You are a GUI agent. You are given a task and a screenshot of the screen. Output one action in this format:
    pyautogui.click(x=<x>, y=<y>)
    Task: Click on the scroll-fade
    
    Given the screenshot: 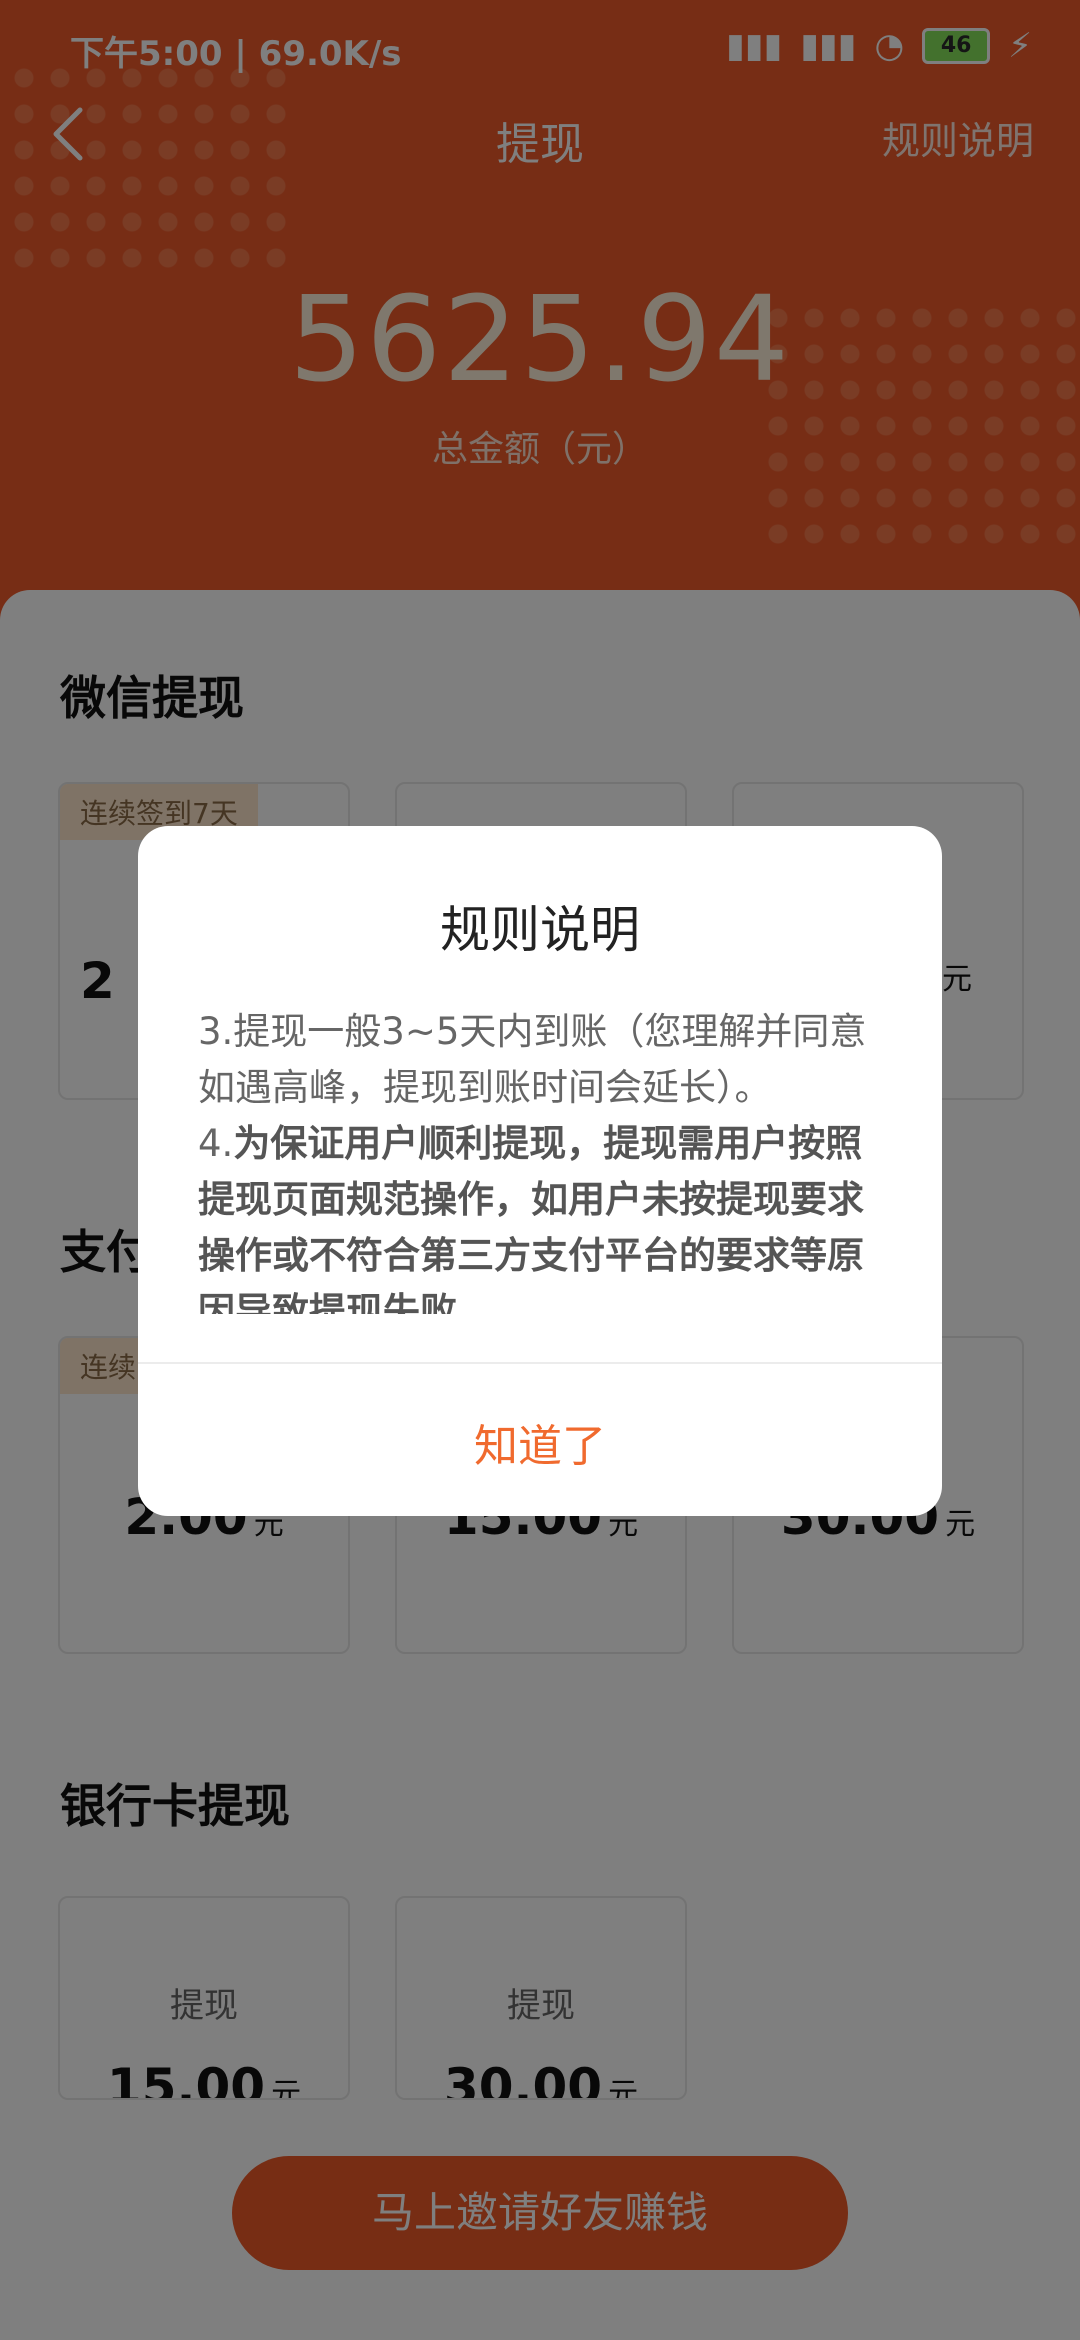 What is the action you would take?
    pyautogui.click(x=543, y=1338)
    